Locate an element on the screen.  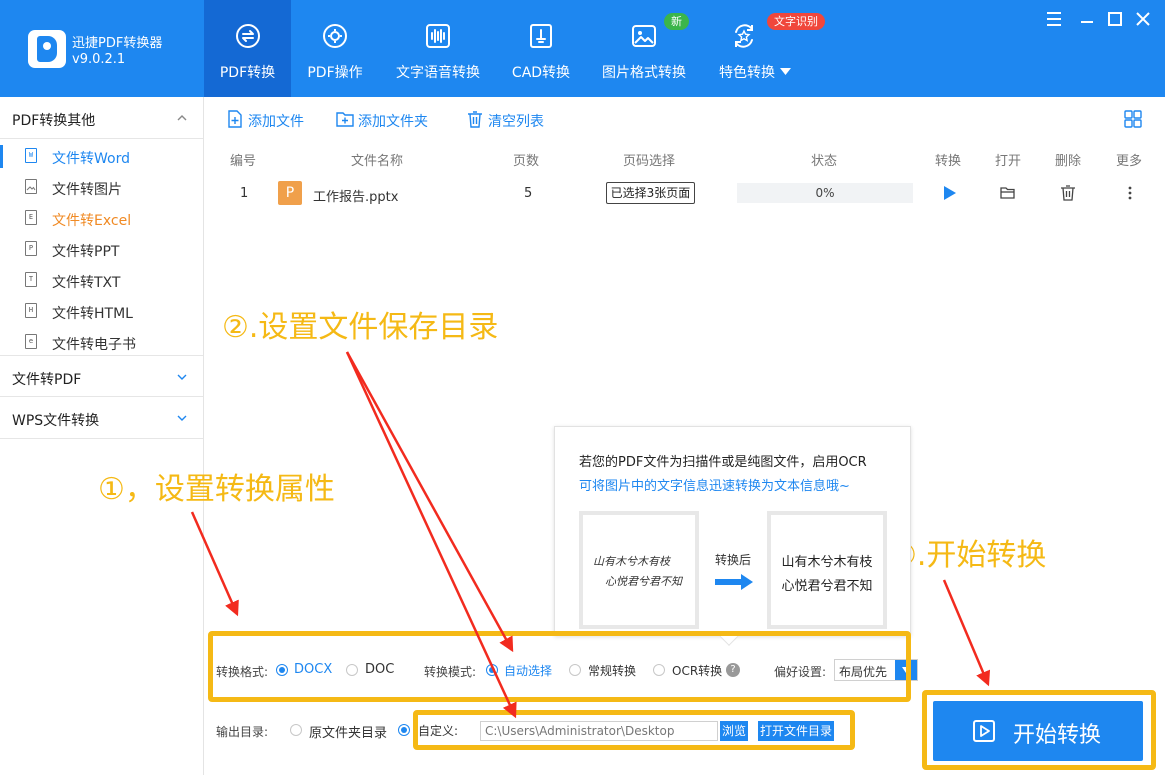
row-pages: 5 is located at coordinates (528, 193).